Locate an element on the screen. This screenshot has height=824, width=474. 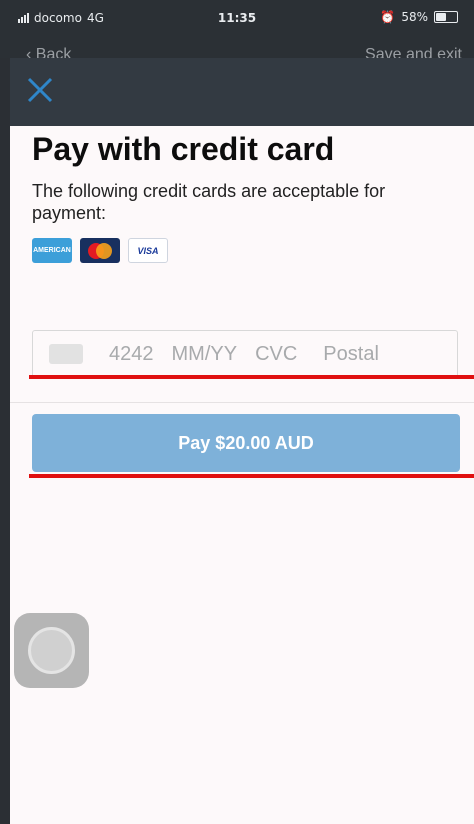
assistive-touch-icon is located at coordinates (51, 650).